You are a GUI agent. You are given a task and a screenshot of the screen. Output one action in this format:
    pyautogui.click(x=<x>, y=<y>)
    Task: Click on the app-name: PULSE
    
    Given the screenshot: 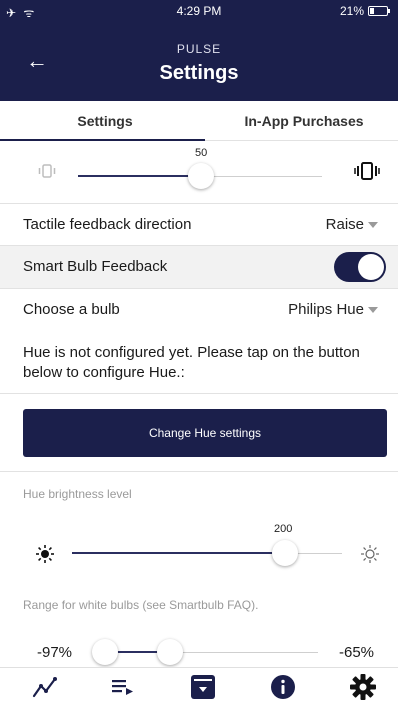 What is the action you would take?
    pyautogui.click(x=199, y=49)
    